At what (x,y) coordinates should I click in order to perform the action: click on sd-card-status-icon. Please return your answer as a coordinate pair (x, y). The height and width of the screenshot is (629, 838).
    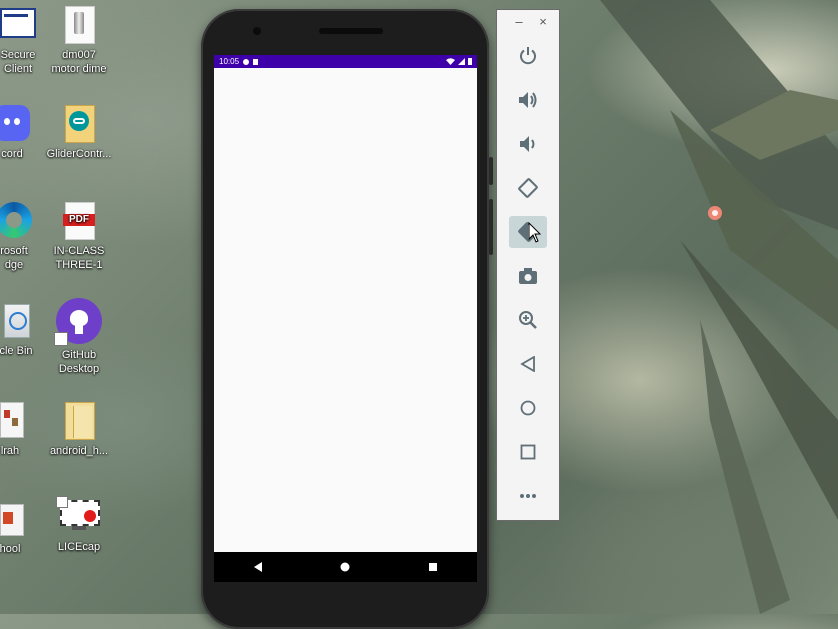
    Looking at the image, I should click on (256, 61).